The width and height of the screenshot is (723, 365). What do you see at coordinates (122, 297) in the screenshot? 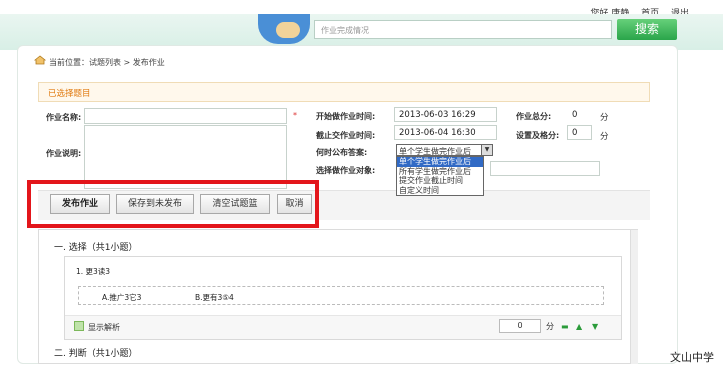
I see `option-a: A.推广3它3` at bounding box center [122, 297].